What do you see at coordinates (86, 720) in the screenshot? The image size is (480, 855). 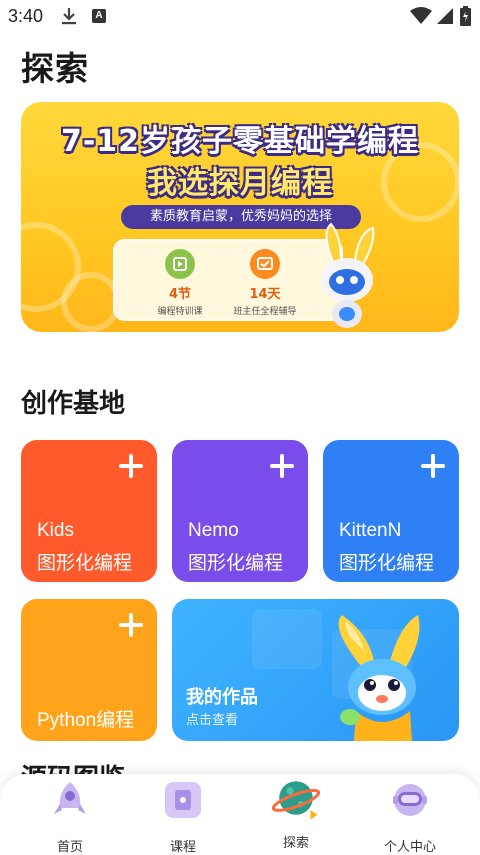 I see `tile-python-name: Python编程` at bounding box center [86, 720].